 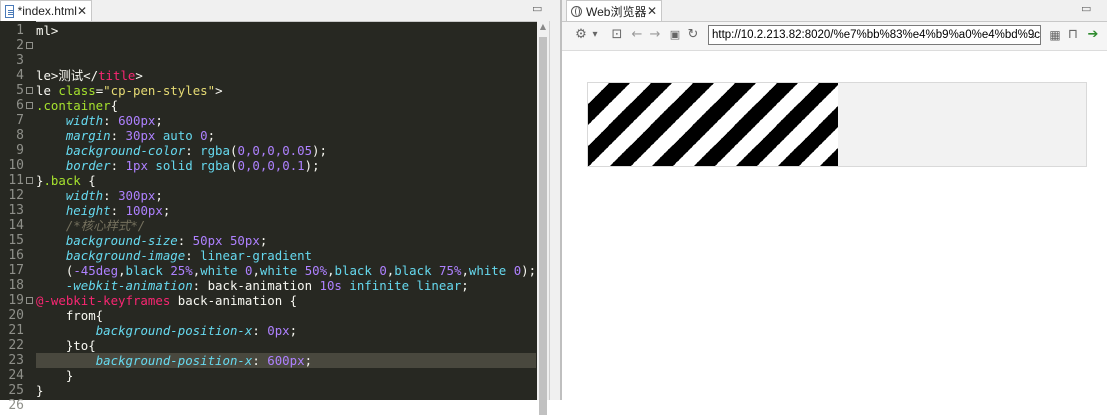 What do you see at coordinates (581, 35) in the screenshot?
I see `settings-icon: ⚙` at bounding box center [581, 35].